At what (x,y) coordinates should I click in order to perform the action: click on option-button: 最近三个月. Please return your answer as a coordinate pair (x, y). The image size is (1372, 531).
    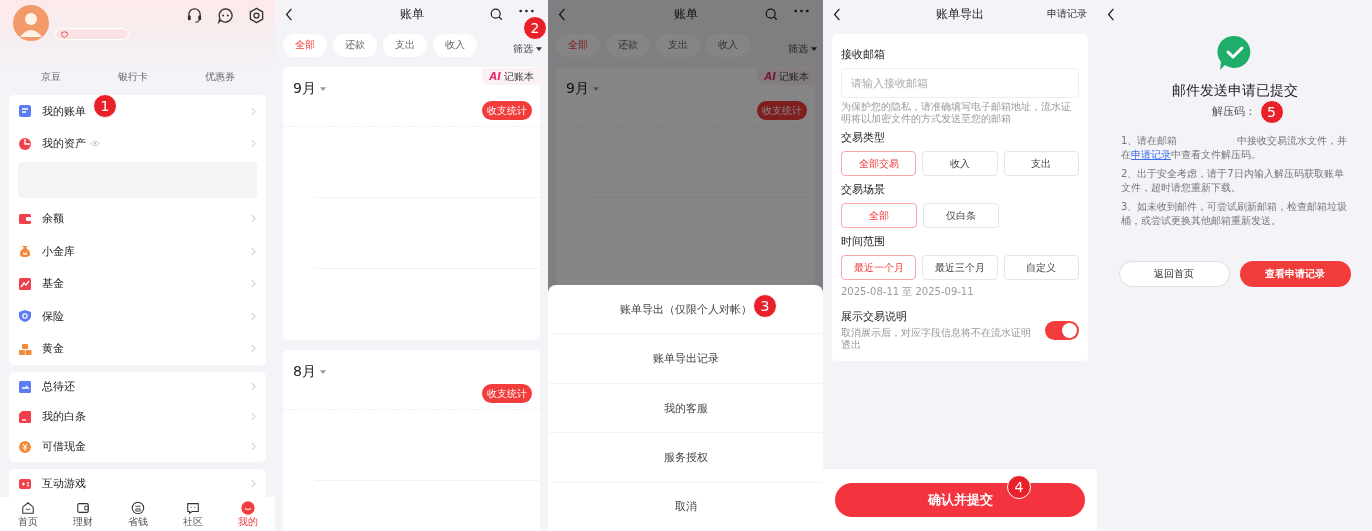
    Looking at the image, I should click on (960, 267).